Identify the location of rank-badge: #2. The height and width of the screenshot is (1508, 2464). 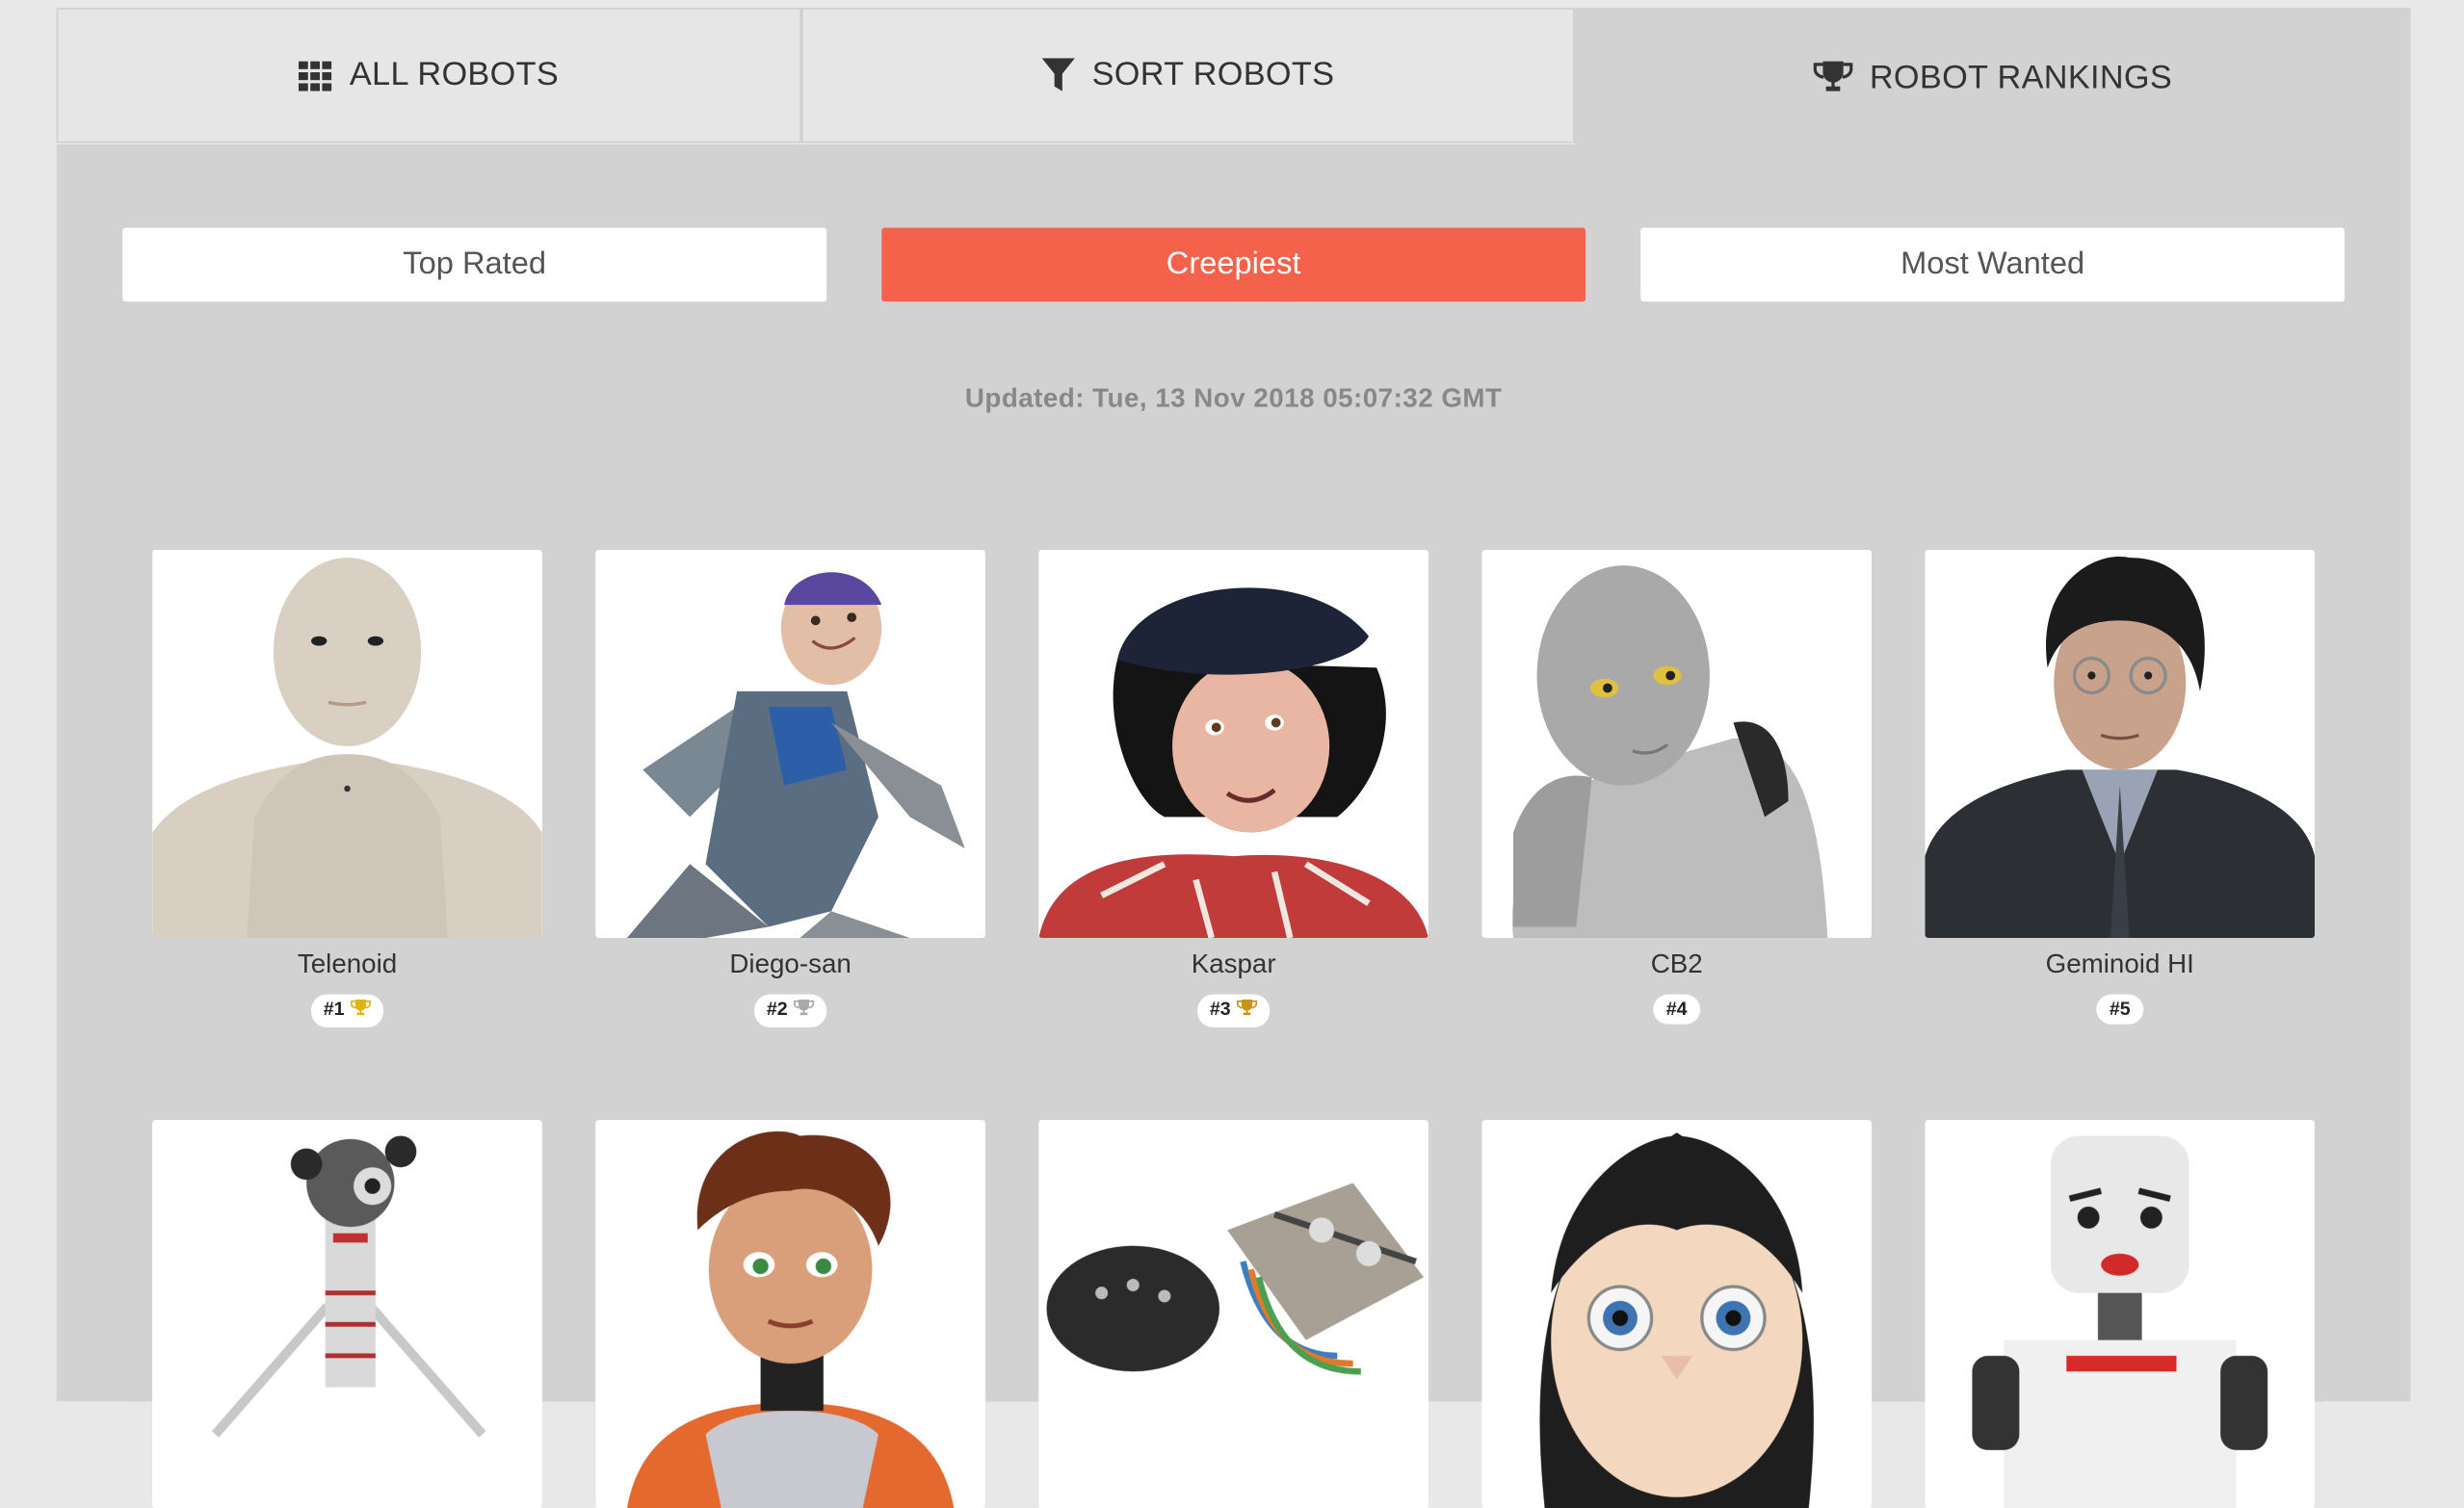
(790, 1011).